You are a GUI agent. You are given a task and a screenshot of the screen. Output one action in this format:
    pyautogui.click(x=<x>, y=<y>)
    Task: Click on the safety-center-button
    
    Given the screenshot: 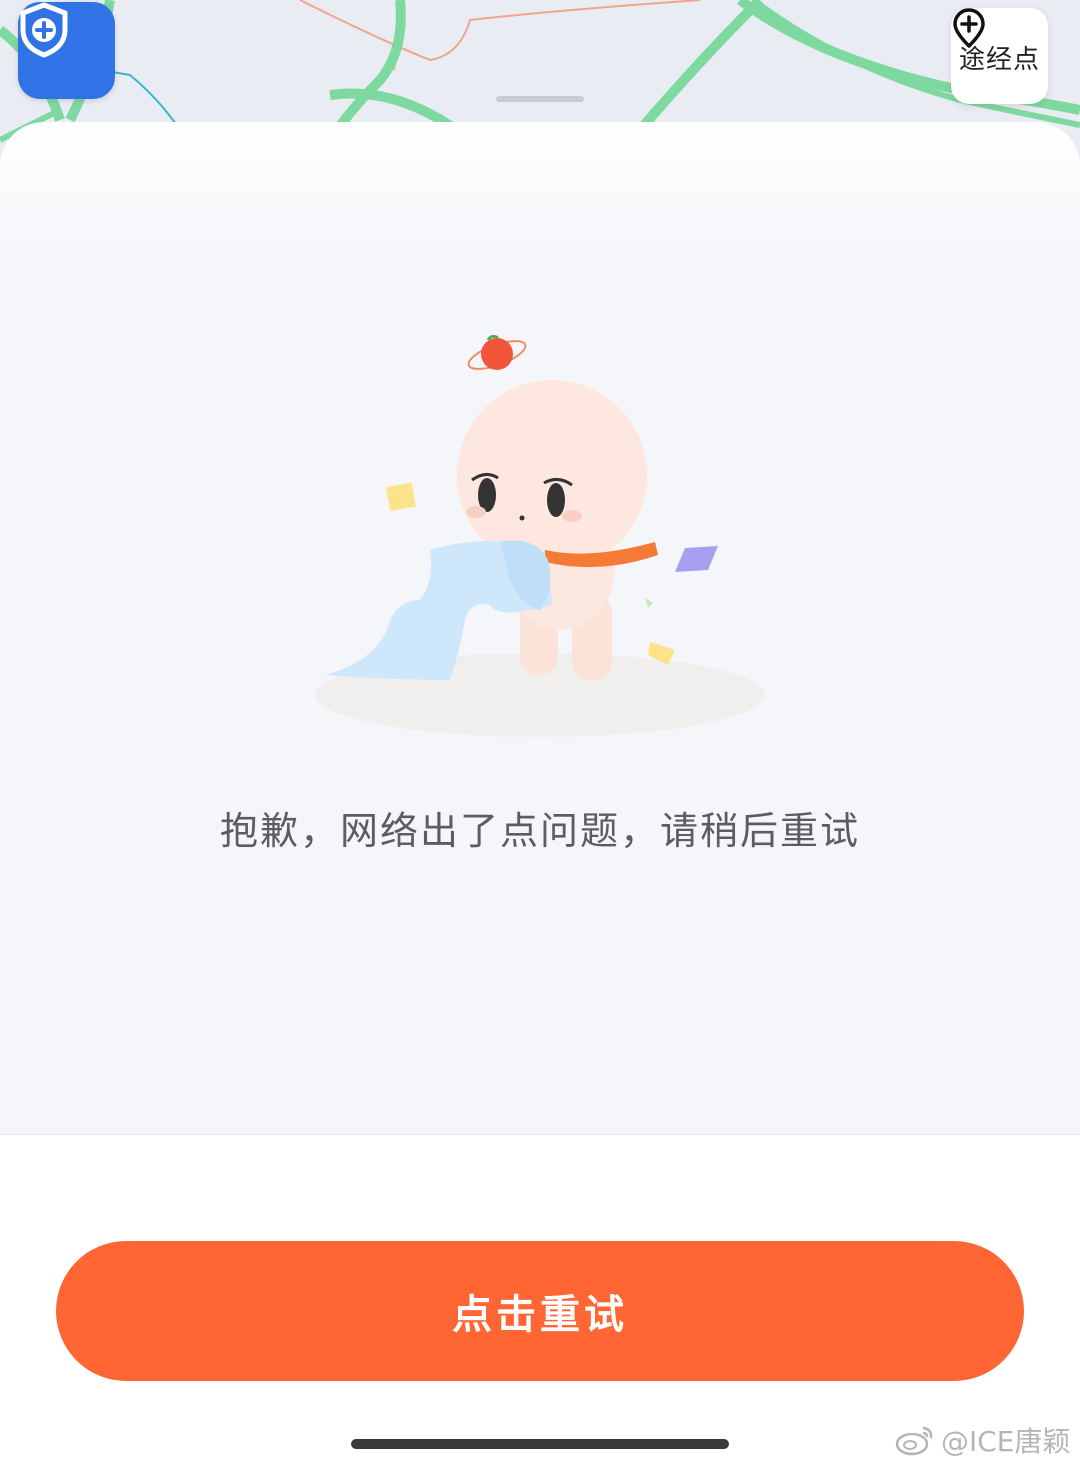 What is the action you would take?
    pyautogui.click(x=66, y=50)
    